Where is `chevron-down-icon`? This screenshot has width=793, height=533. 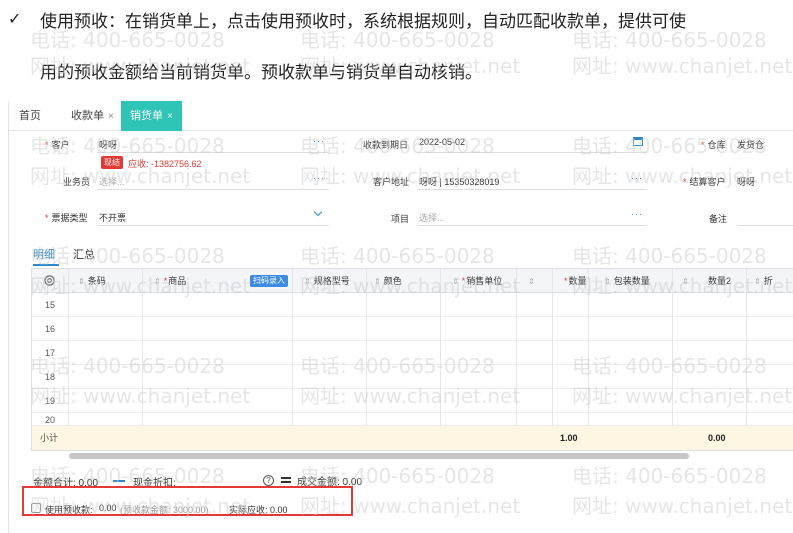 chevron-down-icon is located at coordinates (318, 212).